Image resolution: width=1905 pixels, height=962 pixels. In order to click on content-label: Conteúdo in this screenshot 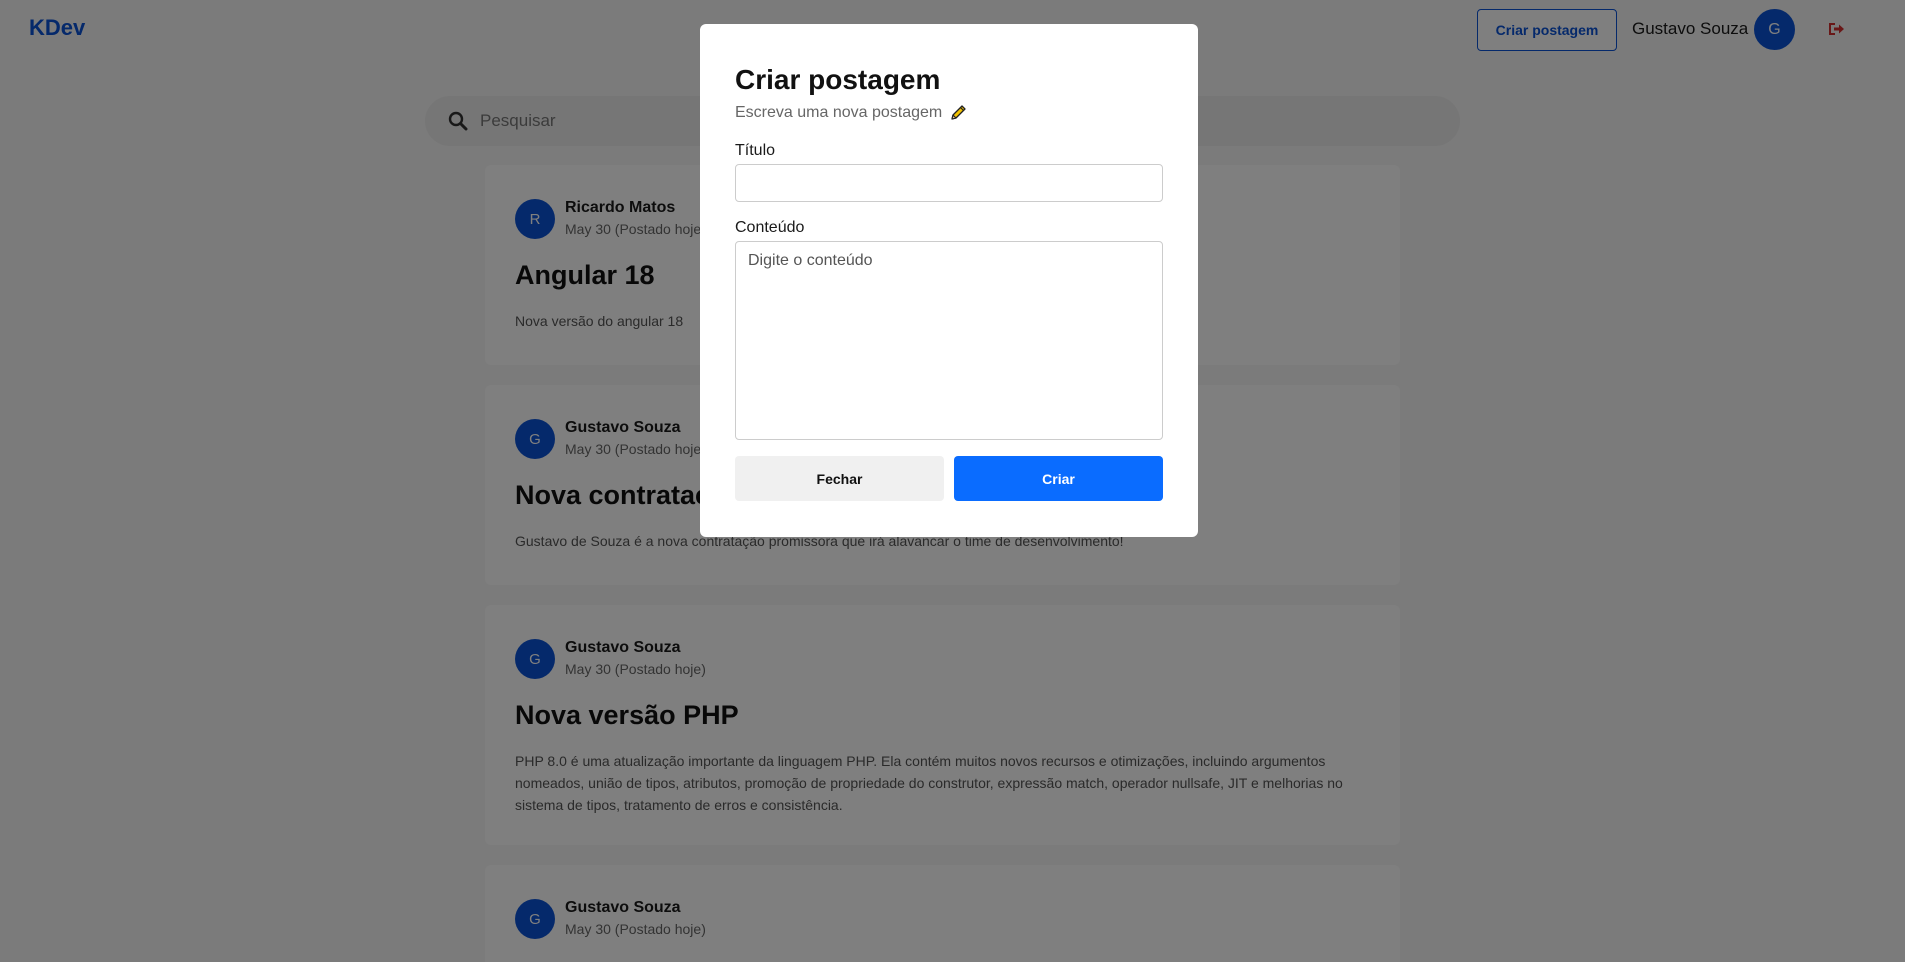, I will do `click(770, 227)`.